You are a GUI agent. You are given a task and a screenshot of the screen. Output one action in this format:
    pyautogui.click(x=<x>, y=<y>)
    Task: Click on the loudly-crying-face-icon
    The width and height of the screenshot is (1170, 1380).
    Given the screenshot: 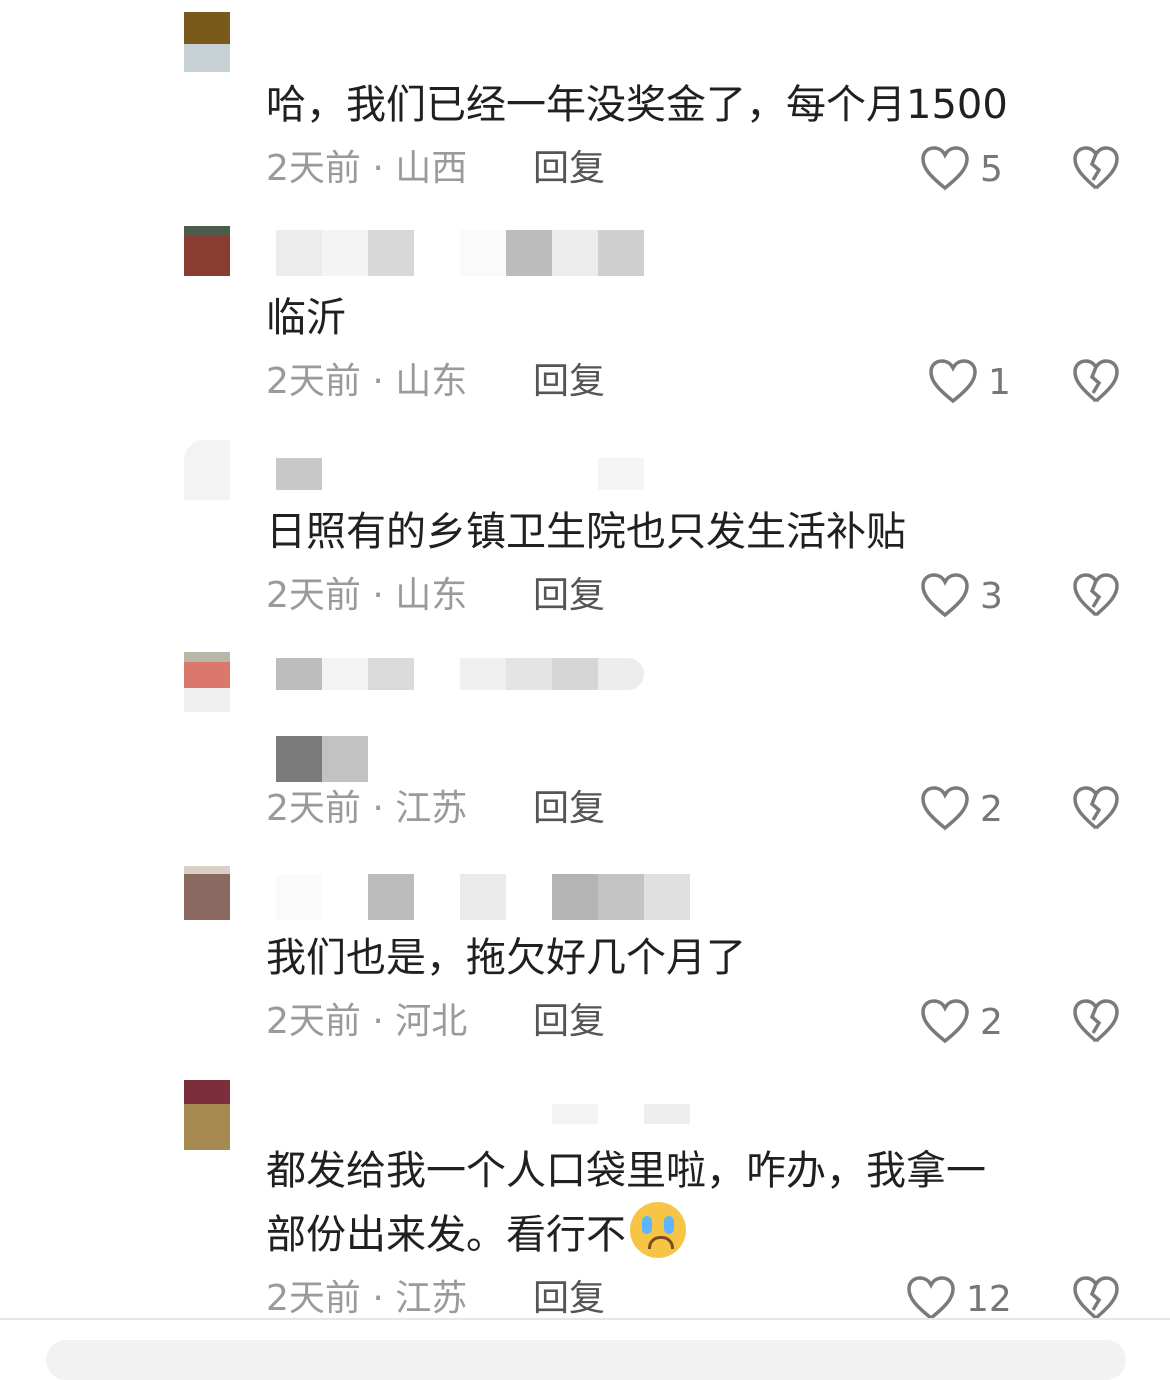 What is the action you would take?
    pyautogui.click(x=658, y=1230)
    